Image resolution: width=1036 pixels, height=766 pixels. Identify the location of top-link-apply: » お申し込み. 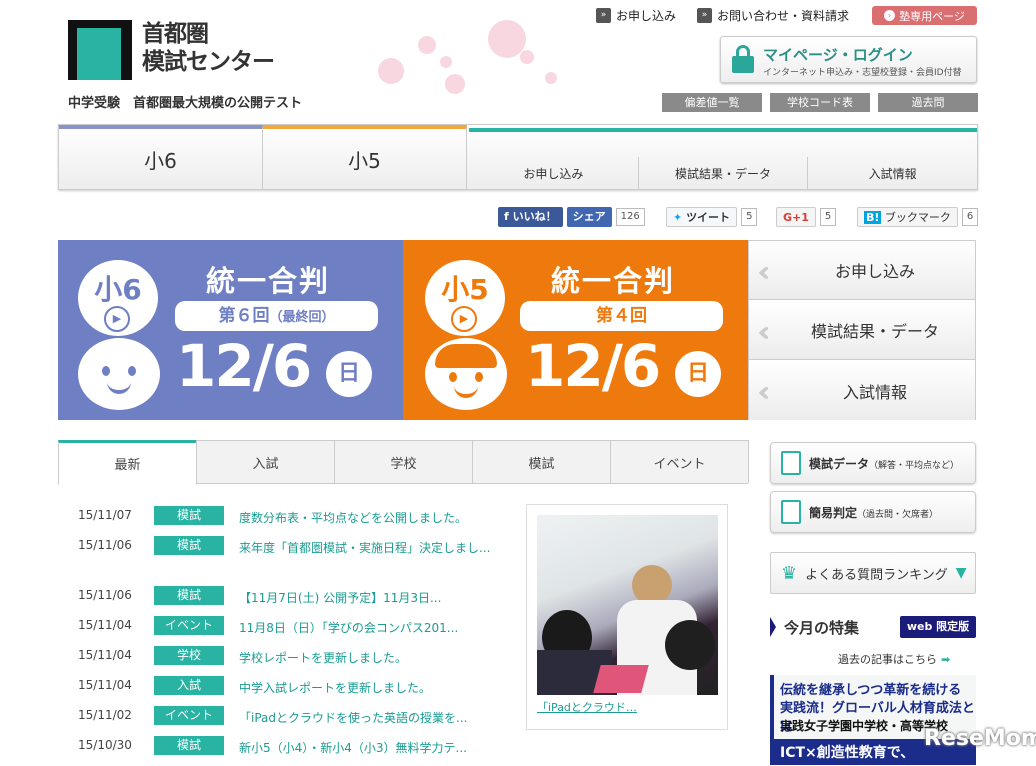
(636, 15).